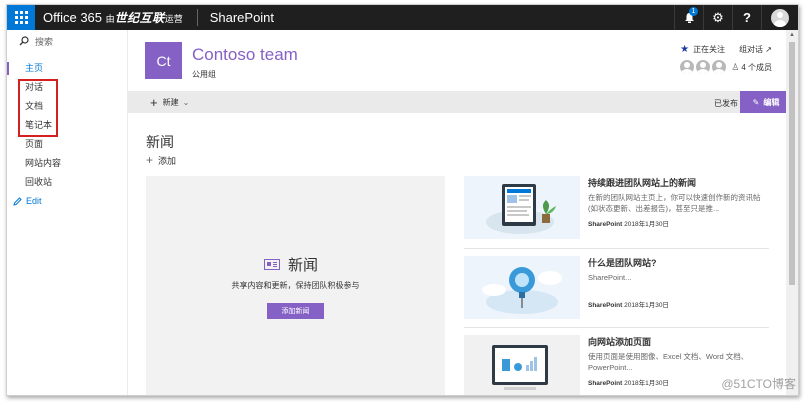 The height and width of the screenshot is (402, 804). I want to click on new-button: + 新建 ⌄, so click(169, 102).